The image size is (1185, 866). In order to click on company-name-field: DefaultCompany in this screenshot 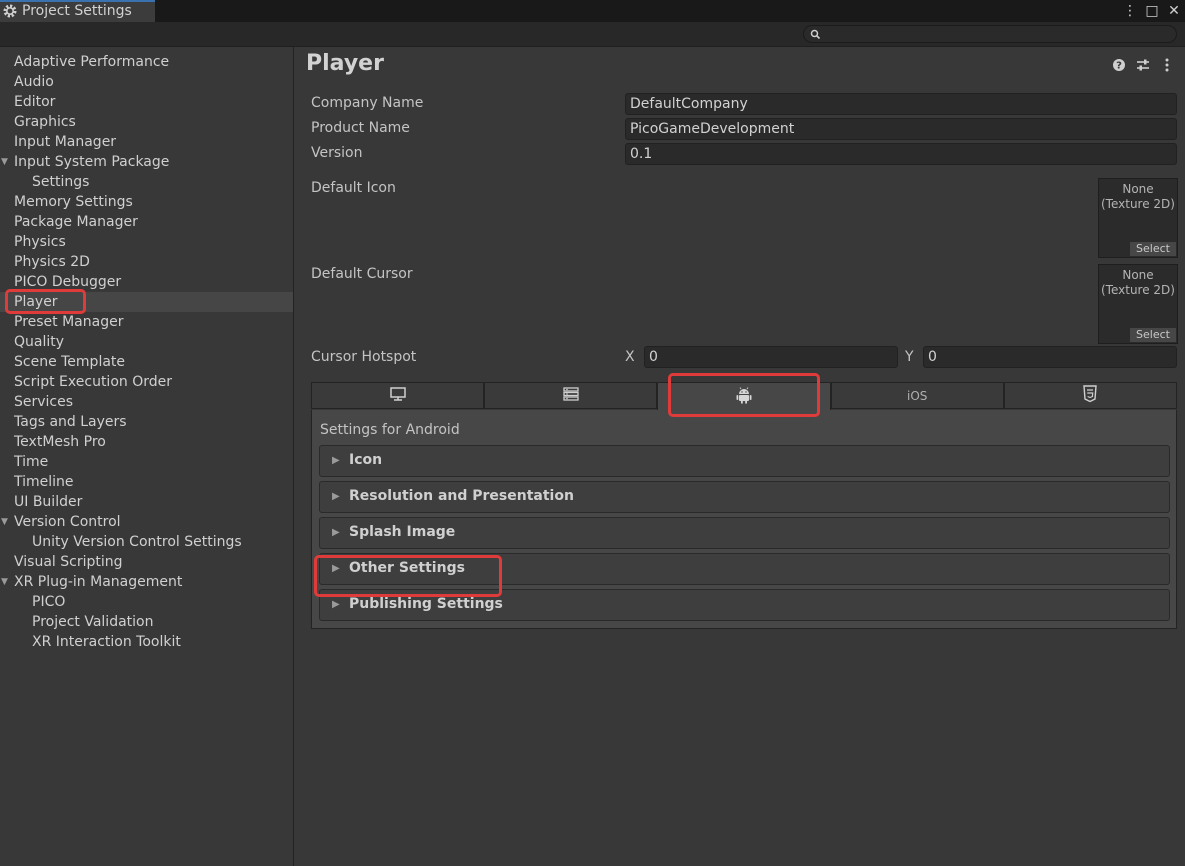, I will do `click(901, 104)`.